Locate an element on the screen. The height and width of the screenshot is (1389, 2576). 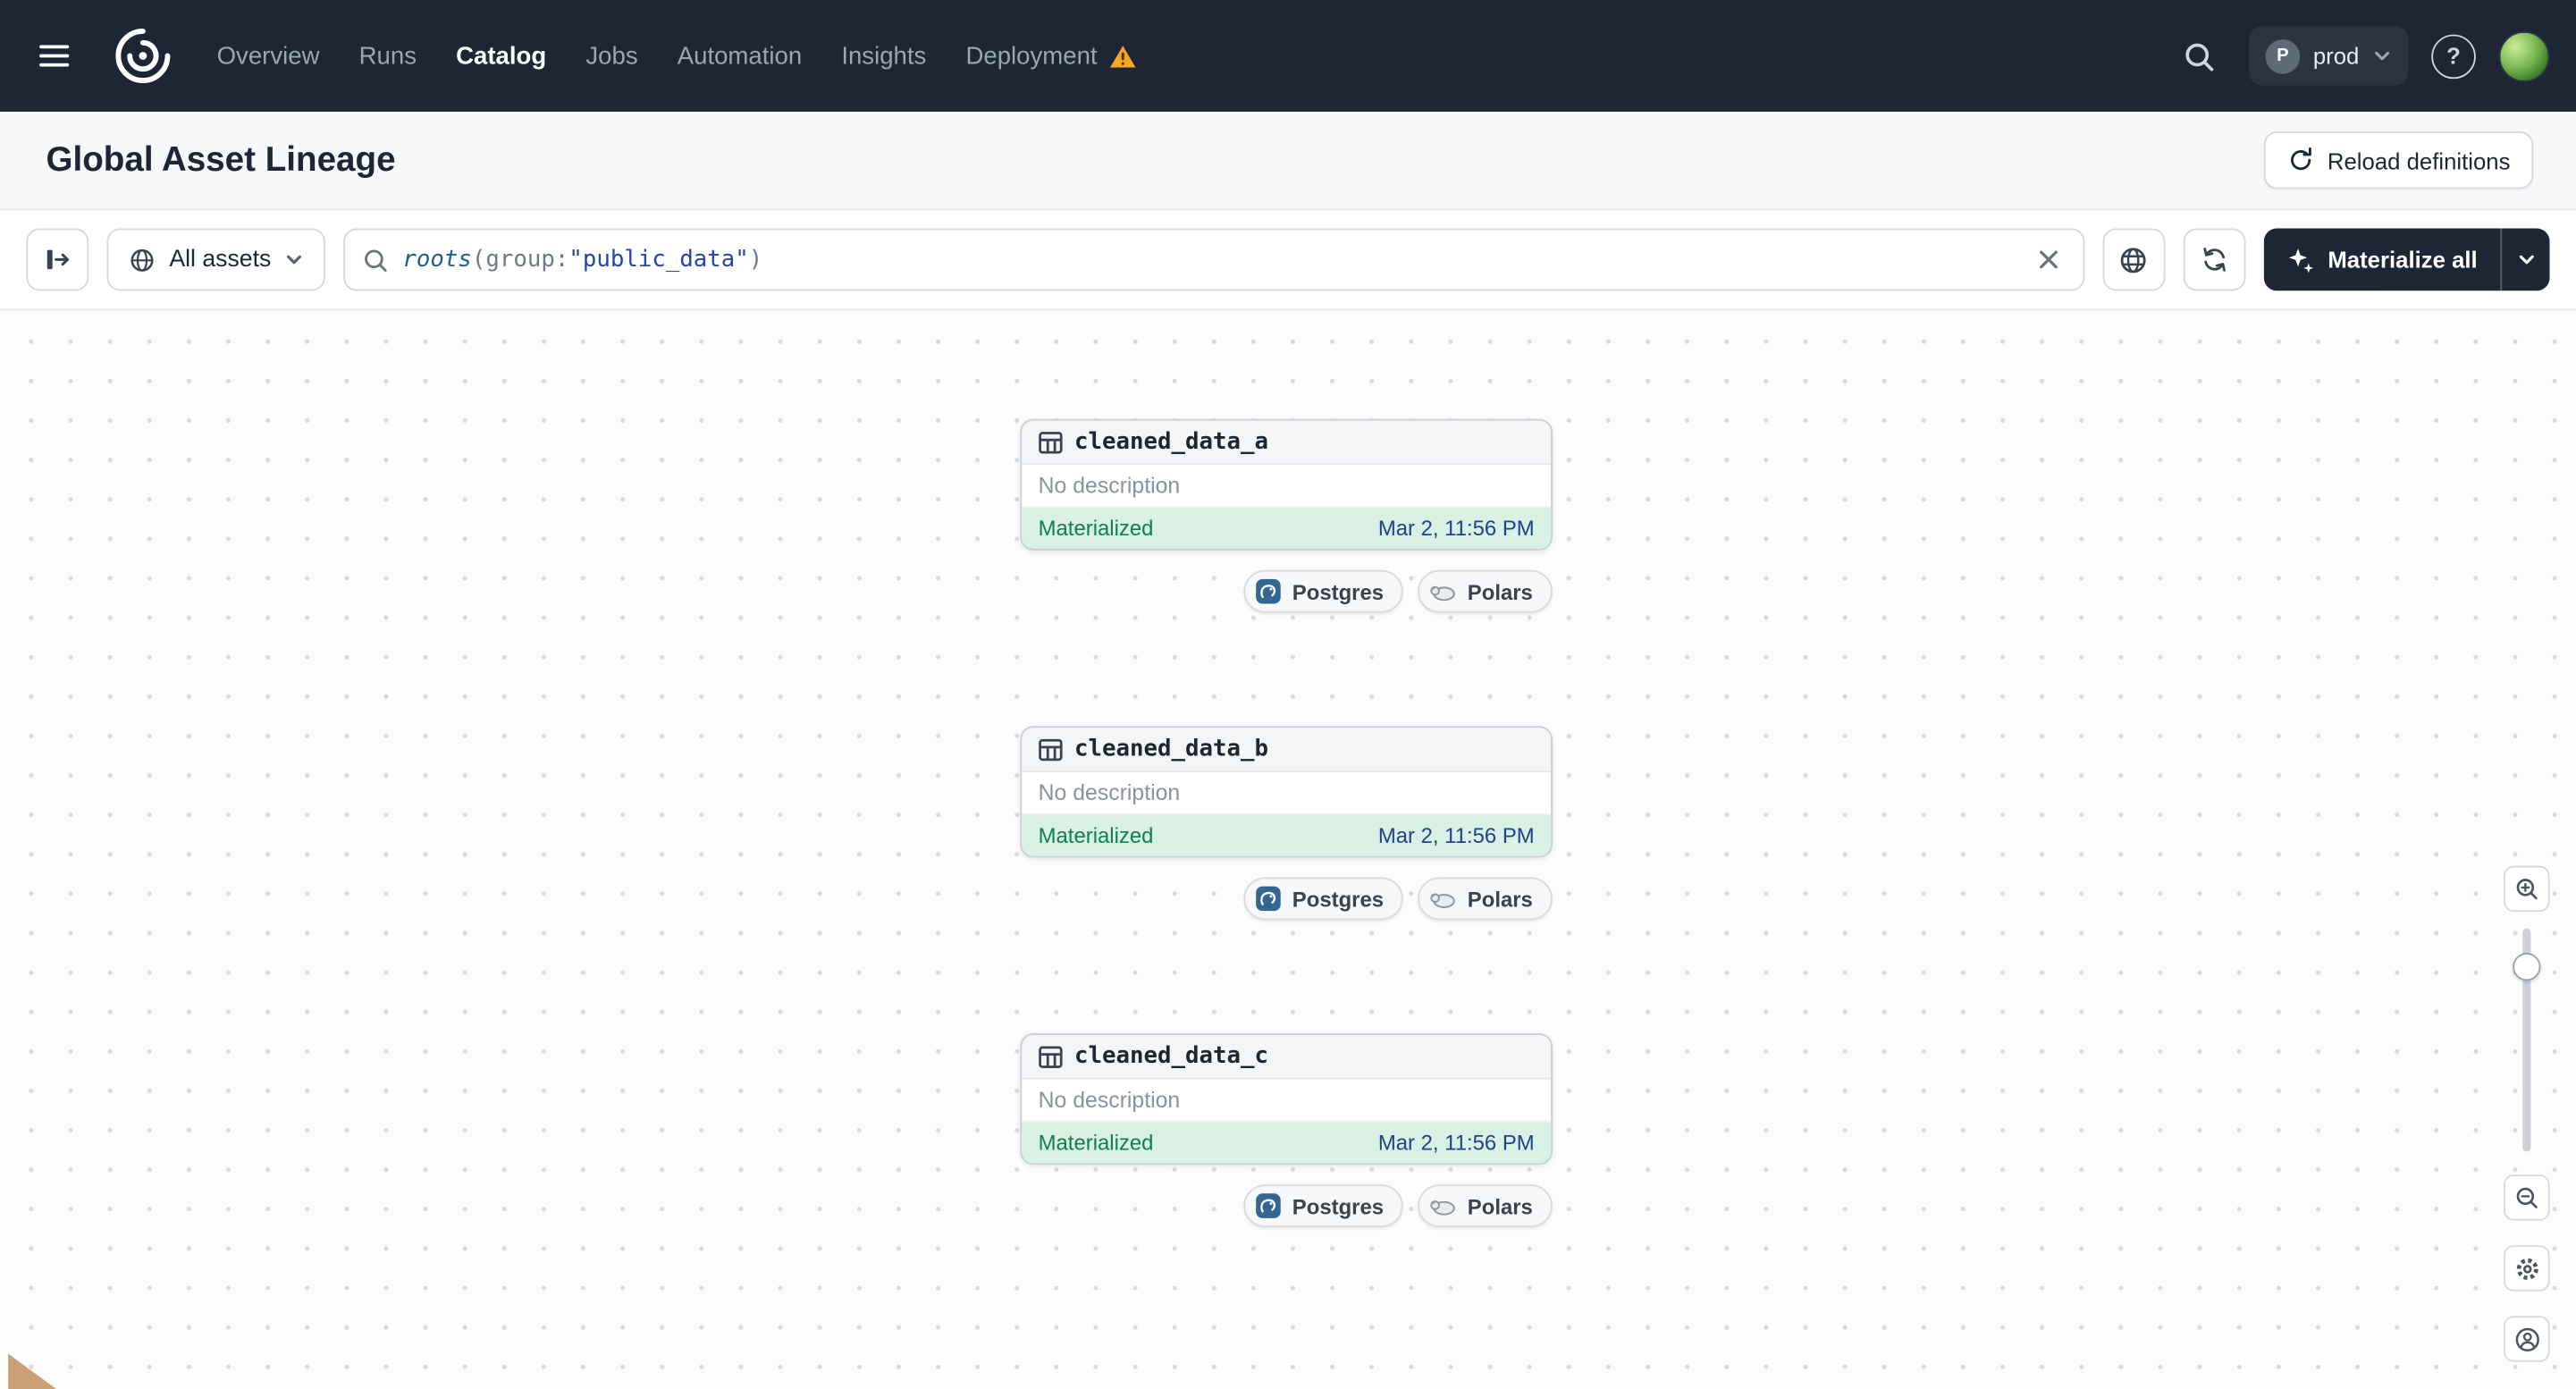
feedback-button is located at coordinates (2527, 1339).